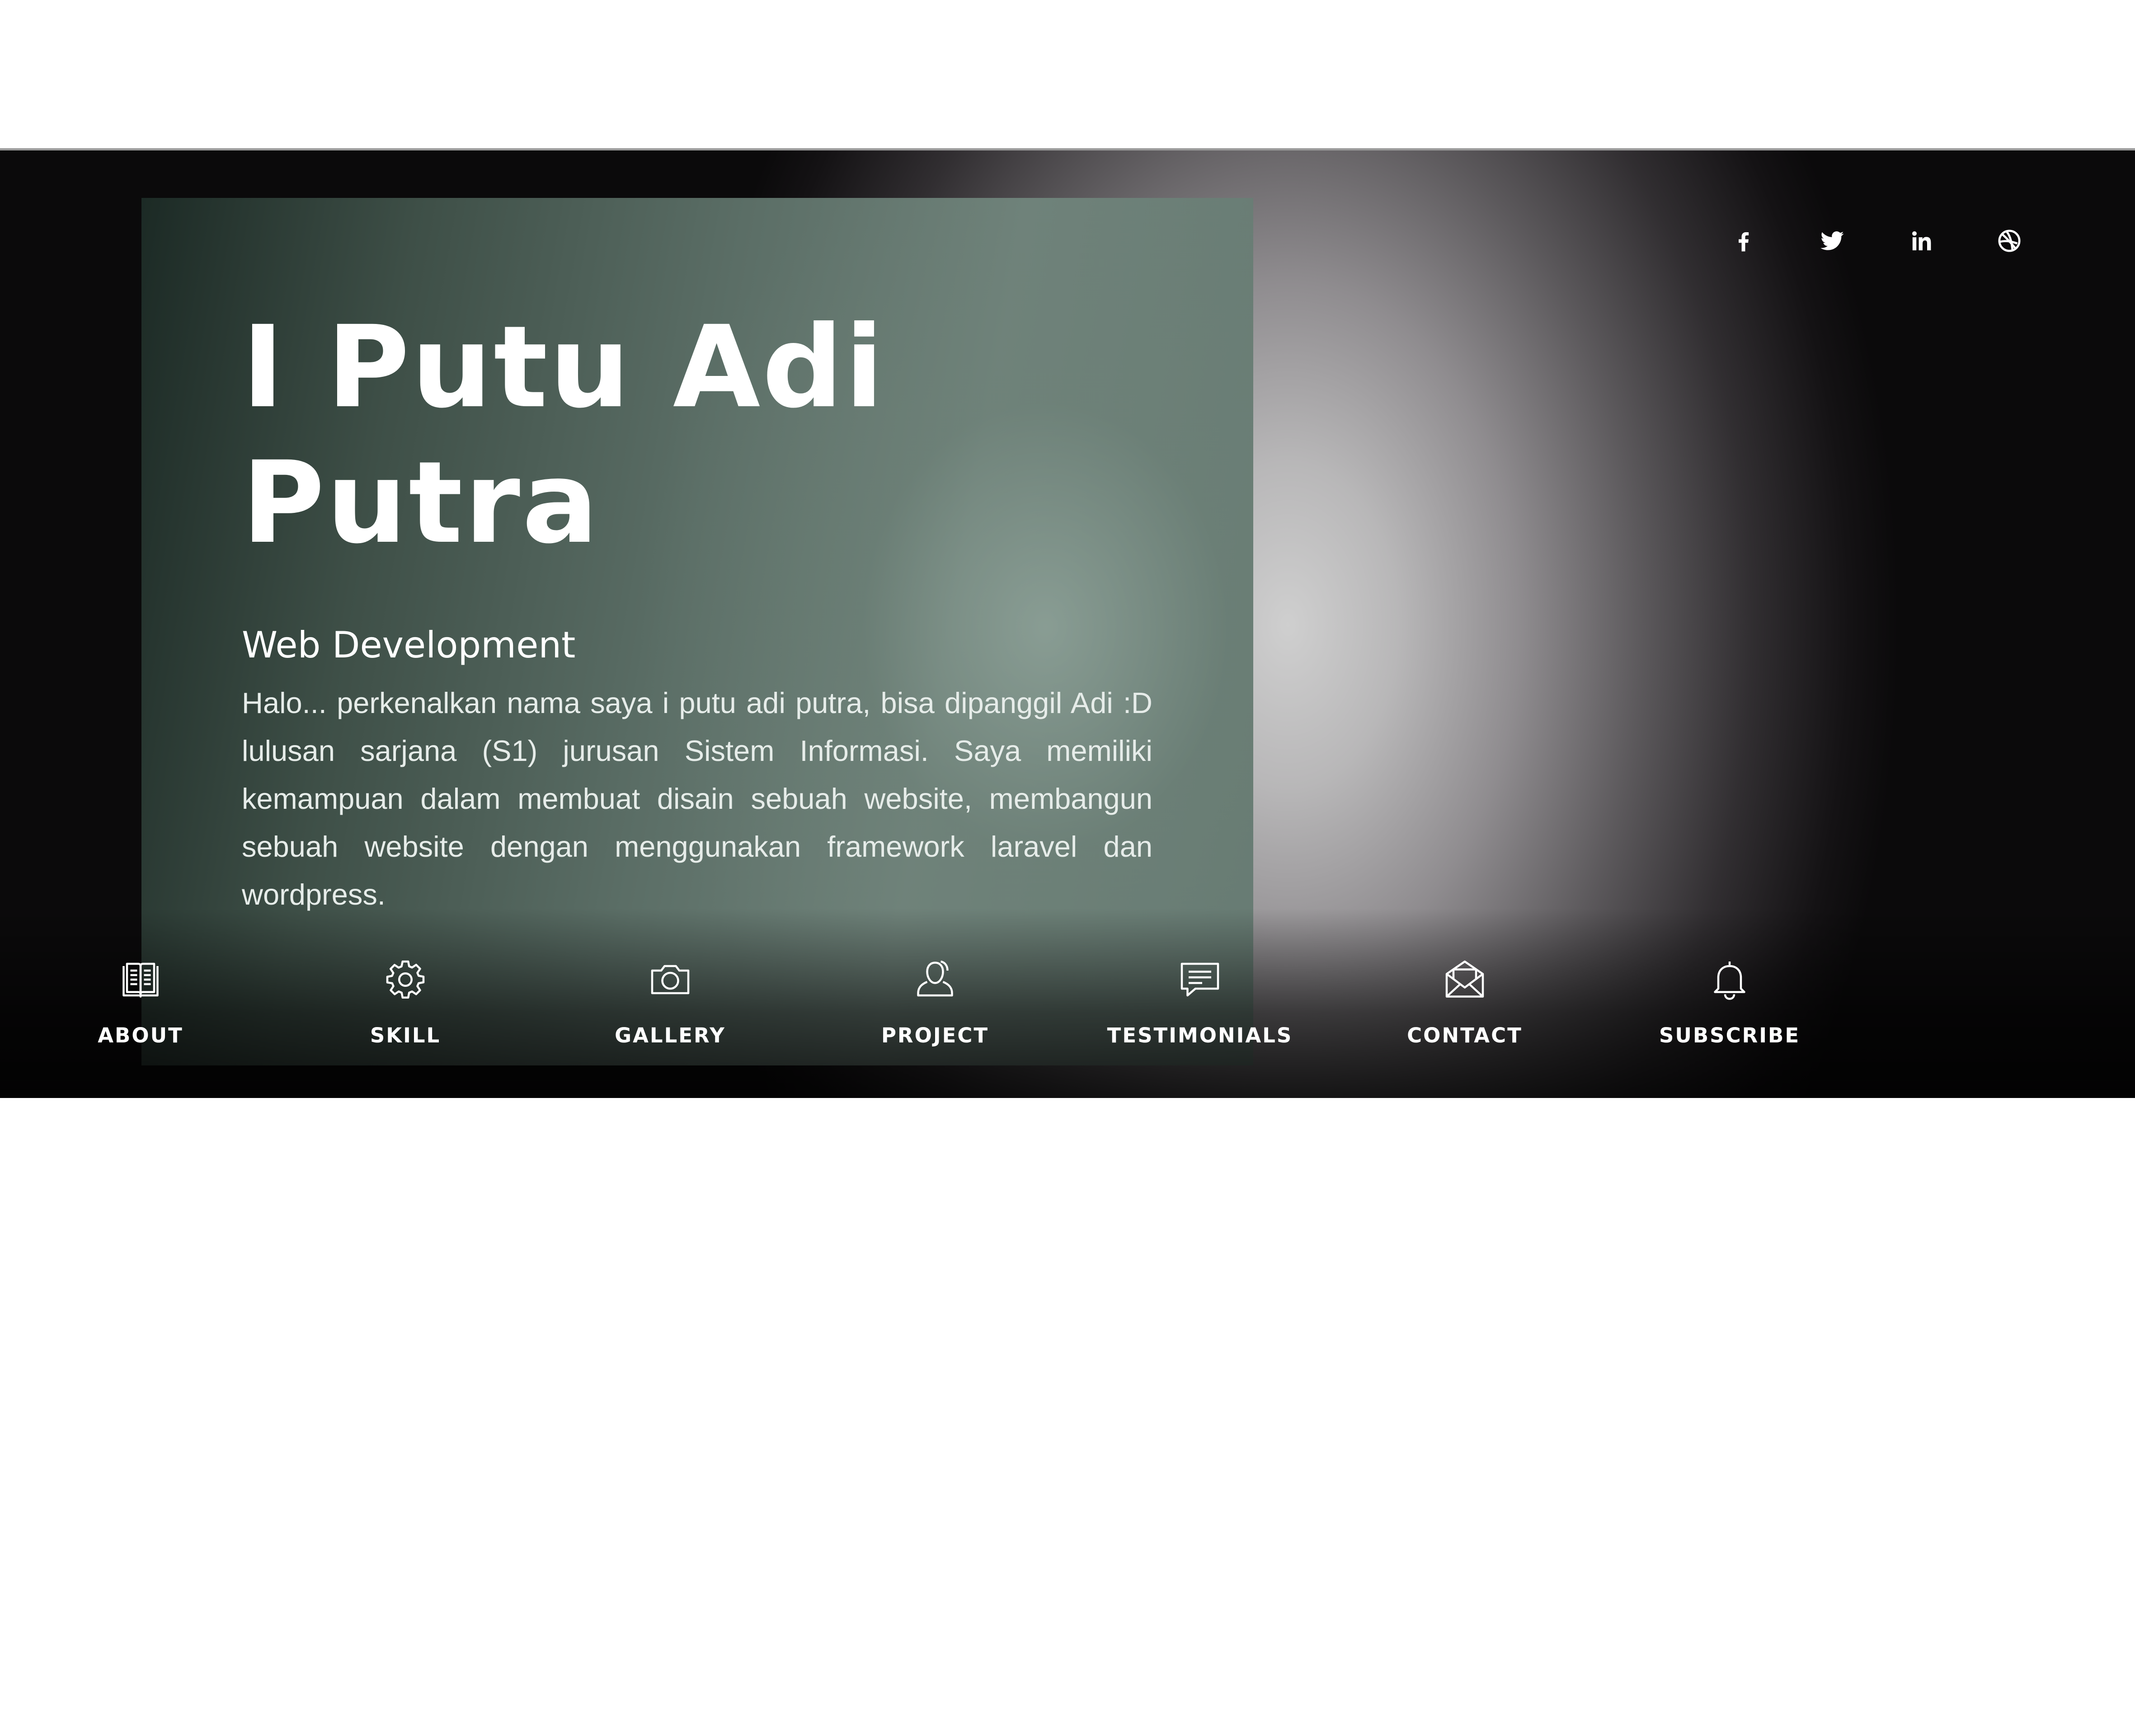  I want to click on twitter-link, so click(1832, 241).